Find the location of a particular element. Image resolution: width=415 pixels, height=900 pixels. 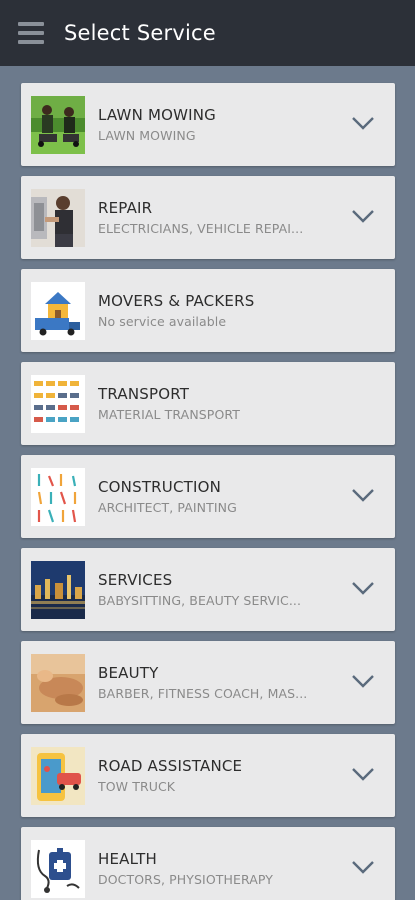

movers-packers-image is located at coordinates (58, 310).